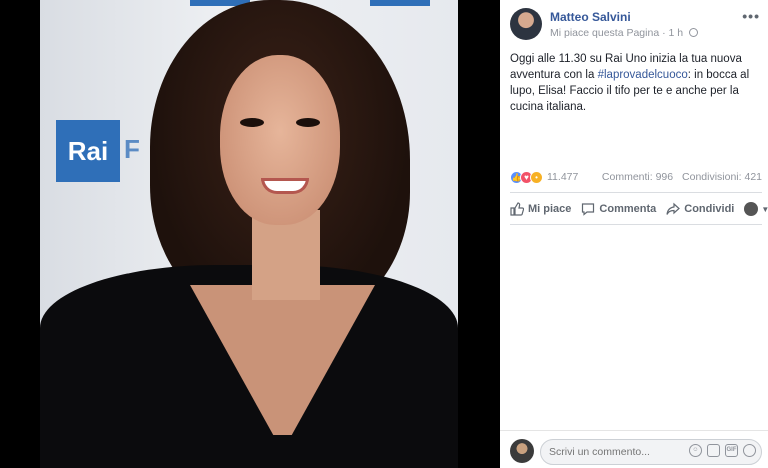  Describe the element at coordinates (722, 177) in the screenshot. I see `shares-count: Condivisioni: 421` at that location.